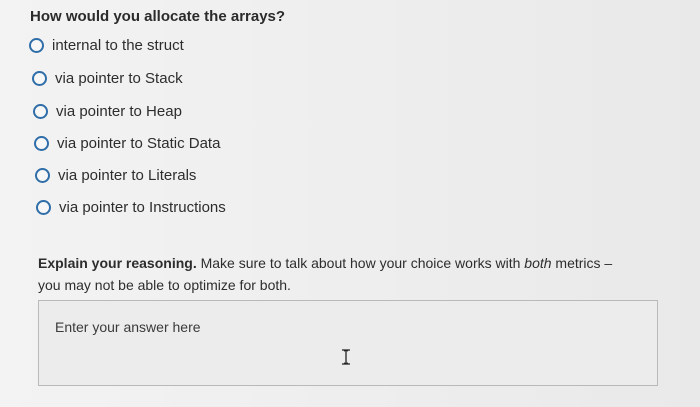 Image resolution: width=700 pixels, height=407 pixels. Describe the element at coordinates (119, 111) in the screenshot. I see `option-label: via pointer to Heap` at that location.